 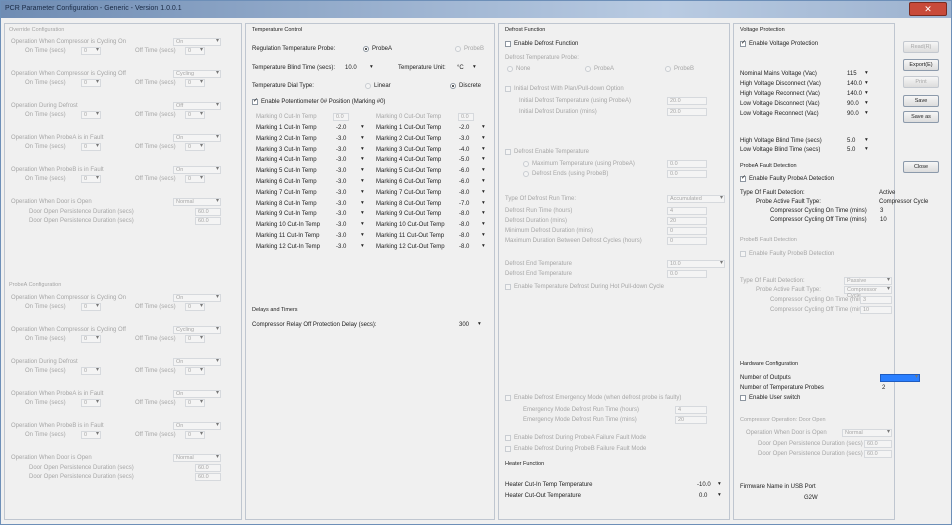 I want to click on marking-cutout-value: -2.0, so click(x=464, y=128).